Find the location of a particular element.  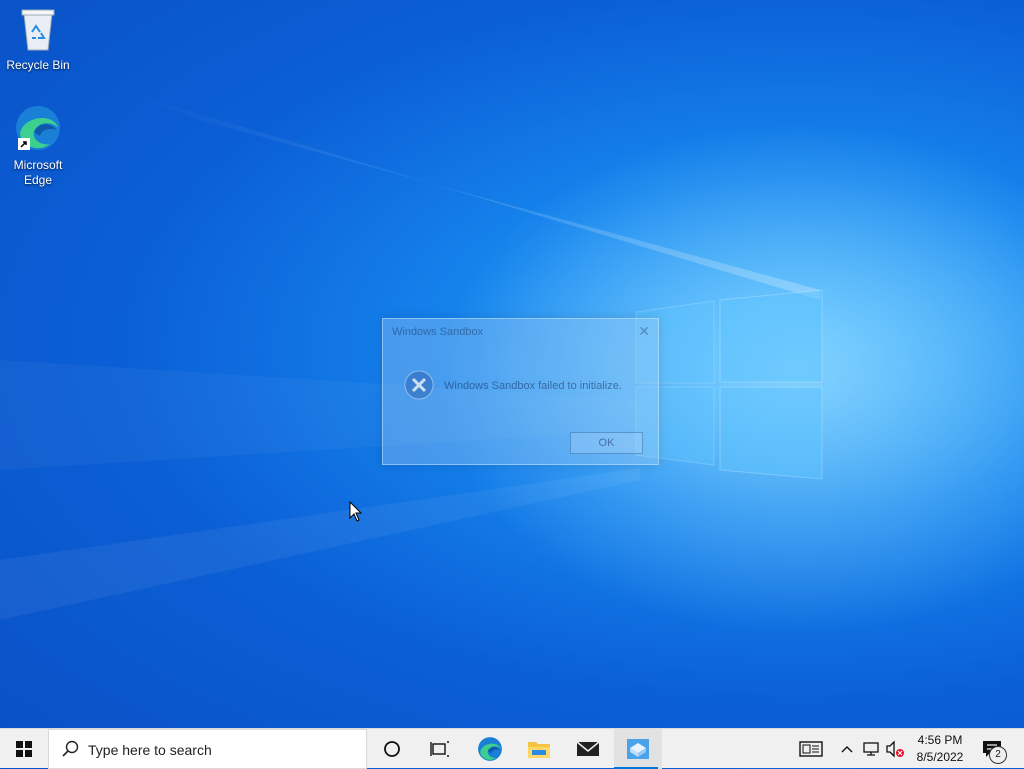

chevron-up-icon is located at coordinates (847, 749).